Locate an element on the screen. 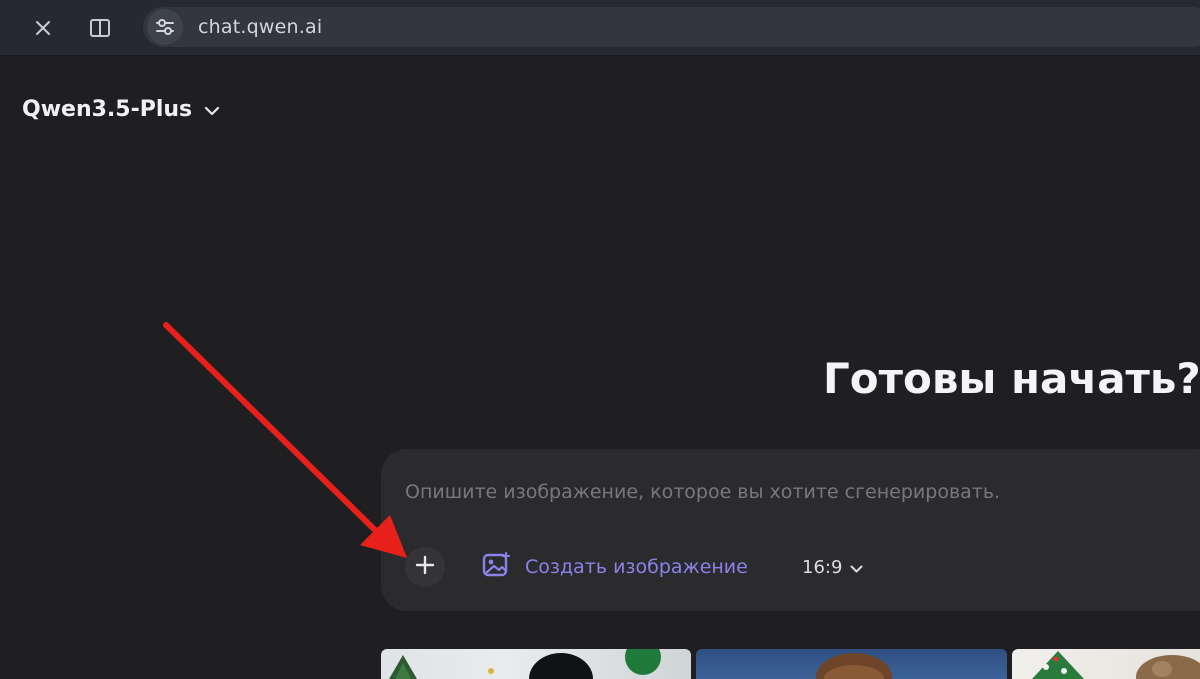 The height and width of the screenshot is (679, 1200). add-attachment-button is located at coordinates (425, 567).